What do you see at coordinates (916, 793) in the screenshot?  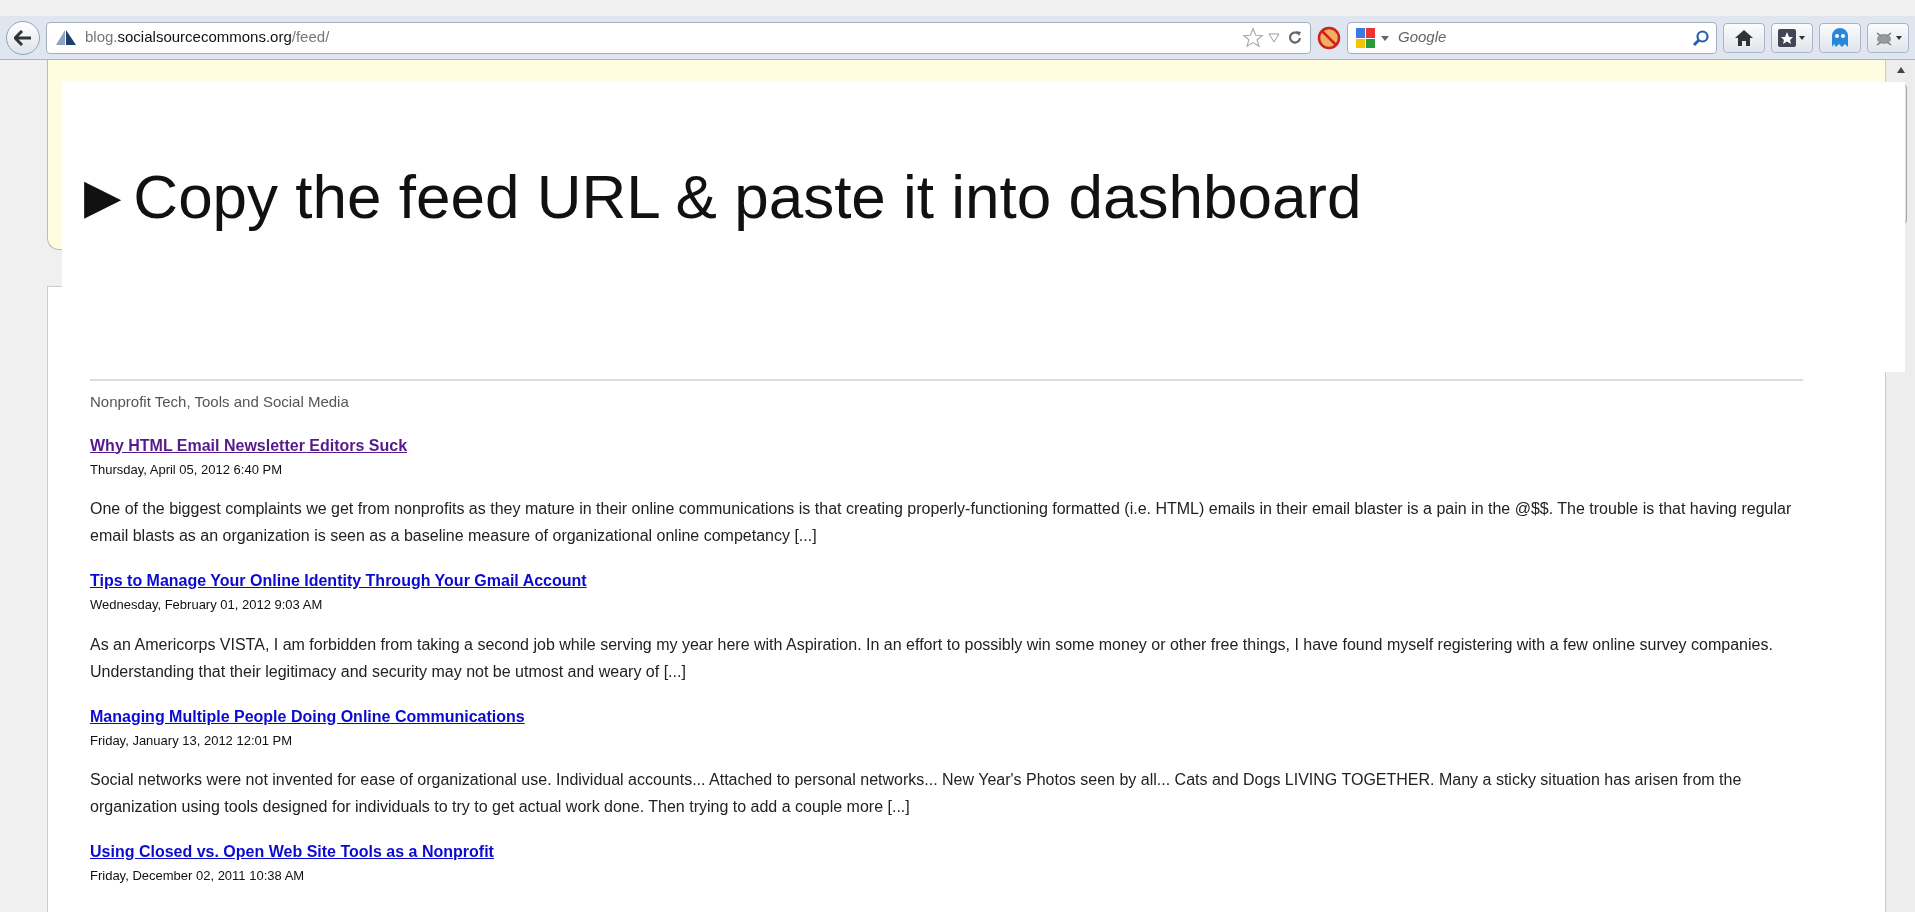 I see `post-excerpt: Social networks were not invented for ease of organizational use. Individual accounts... Attached to personal networks... New Year's Photos seen by all... Cats and Dogs LIVING TOGETHER. Many a sticky situation has arisen from the organization using tools designed for individuals to try to get actual work done. Then trying to add a couple more [...]` at bounding box center [916, 793].